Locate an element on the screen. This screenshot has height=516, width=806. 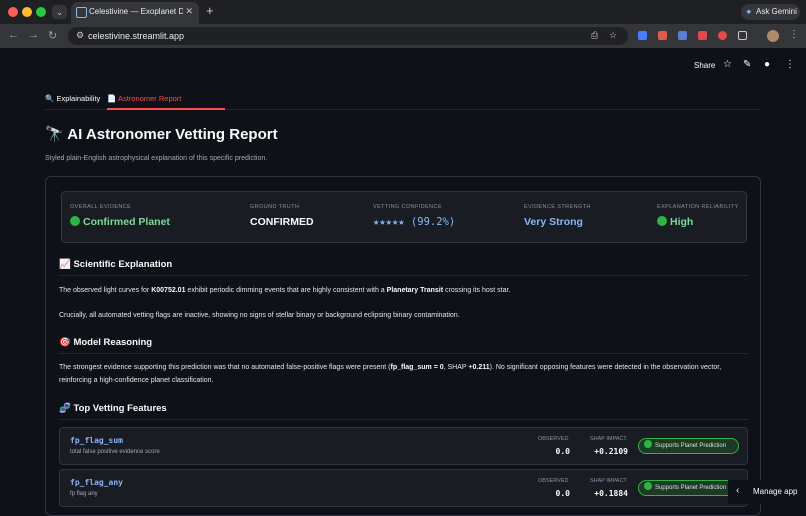
gemini-sparkle-icon: ✦ is located at coordinates (749, 12).